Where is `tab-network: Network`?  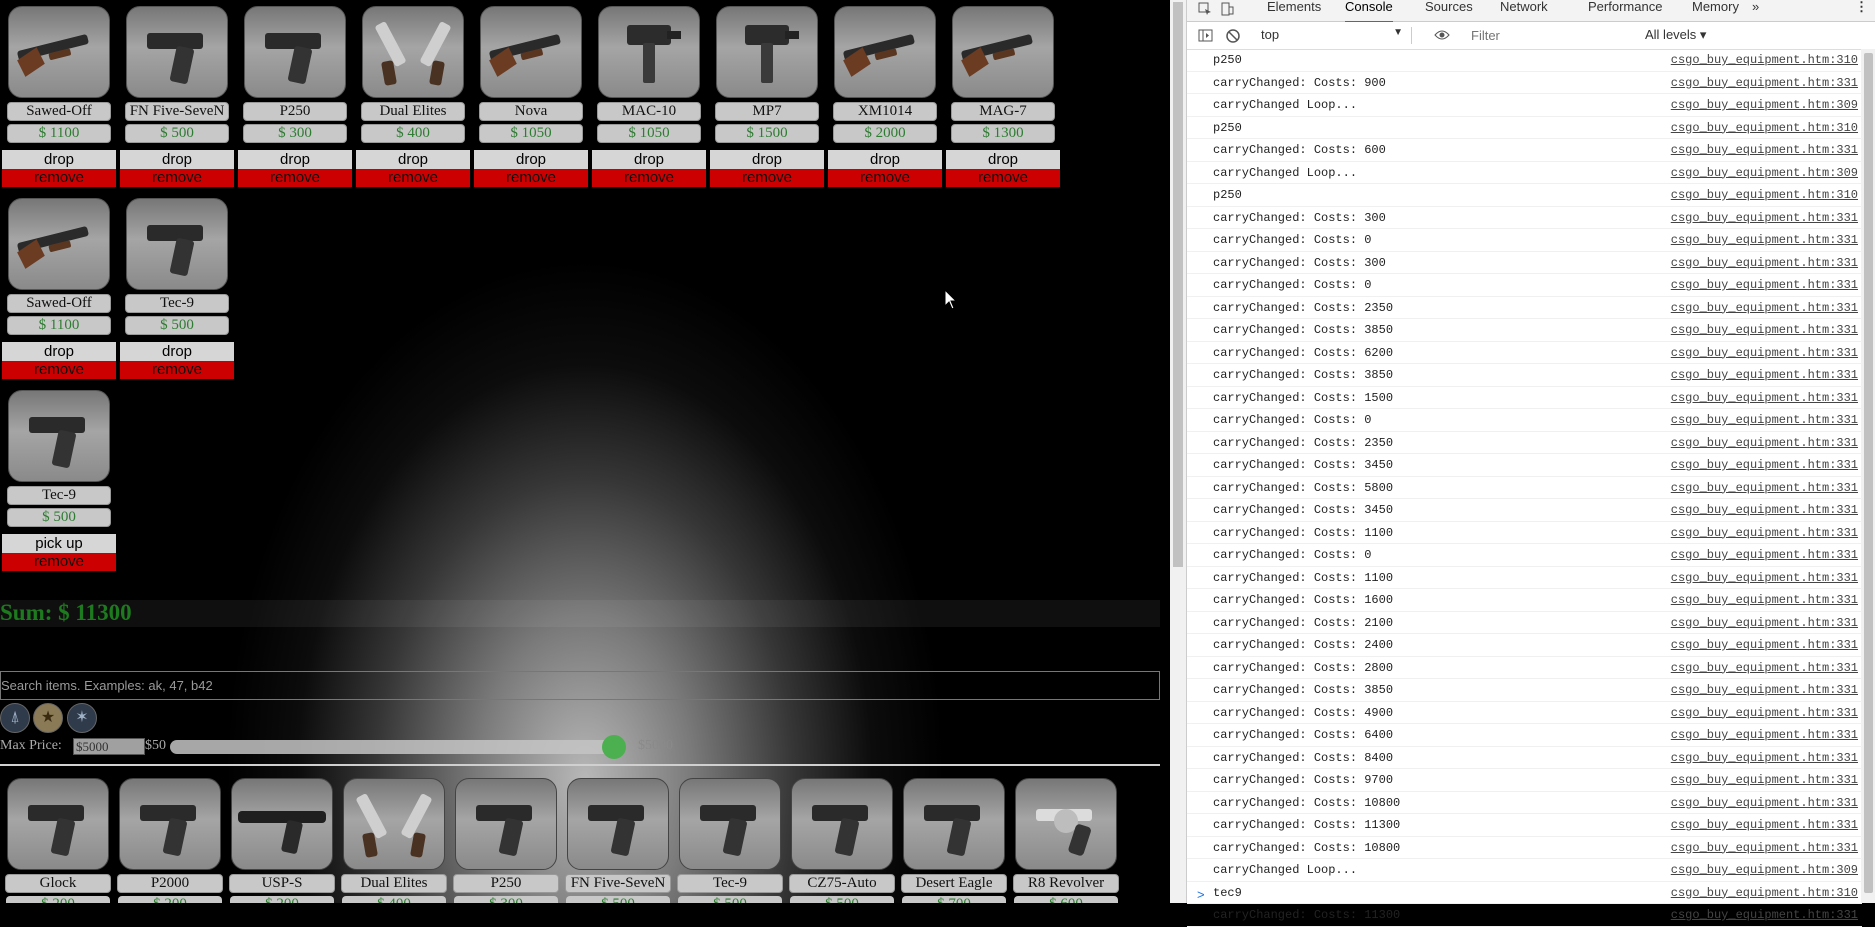
tab-network: Network is located at coordinates (1524, 10).